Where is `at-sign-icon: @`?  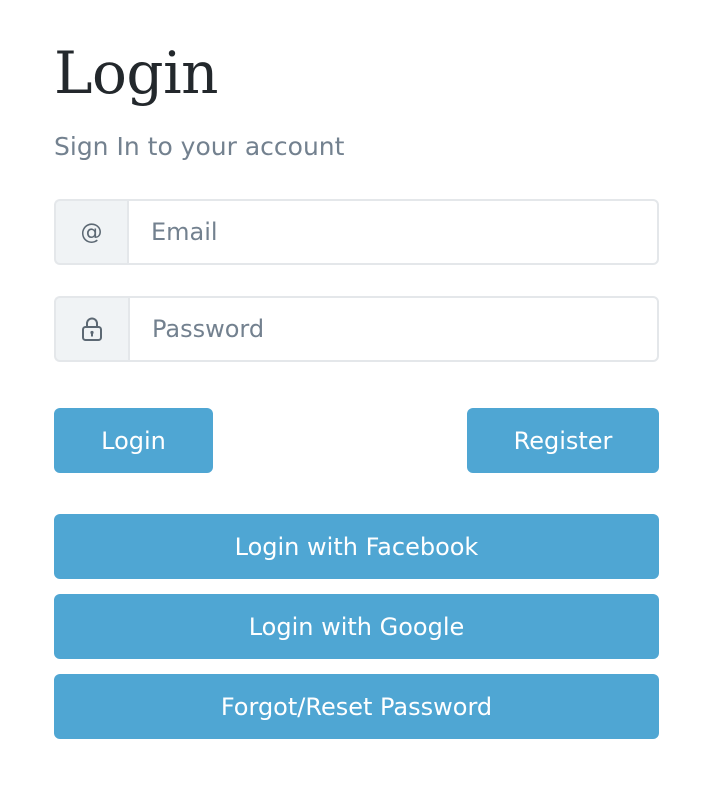 at-sign-icon: @ is located at coordinates (90, 232).